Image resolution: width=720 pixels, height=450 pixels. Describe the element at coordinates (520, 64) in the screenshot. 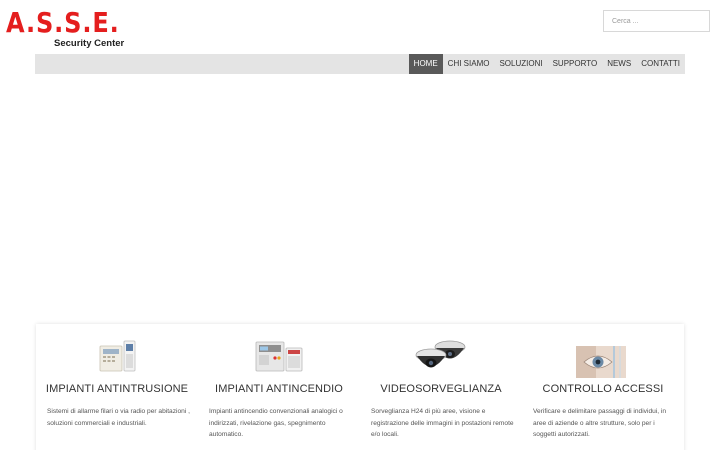

I see `nav-item-soluzioni: SOLUZIONI` at that location.